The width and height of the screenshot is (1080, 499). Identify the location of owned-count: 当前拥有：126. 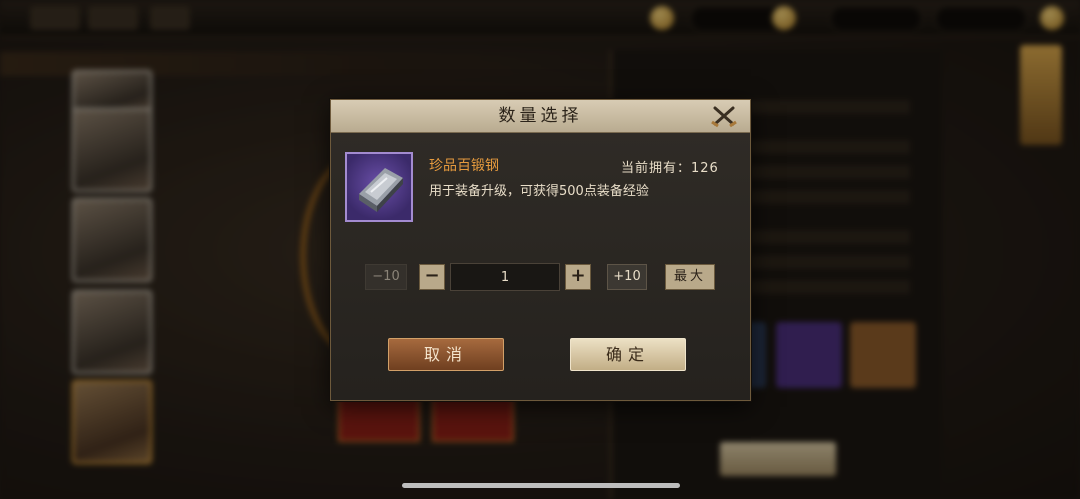
(670, 168).